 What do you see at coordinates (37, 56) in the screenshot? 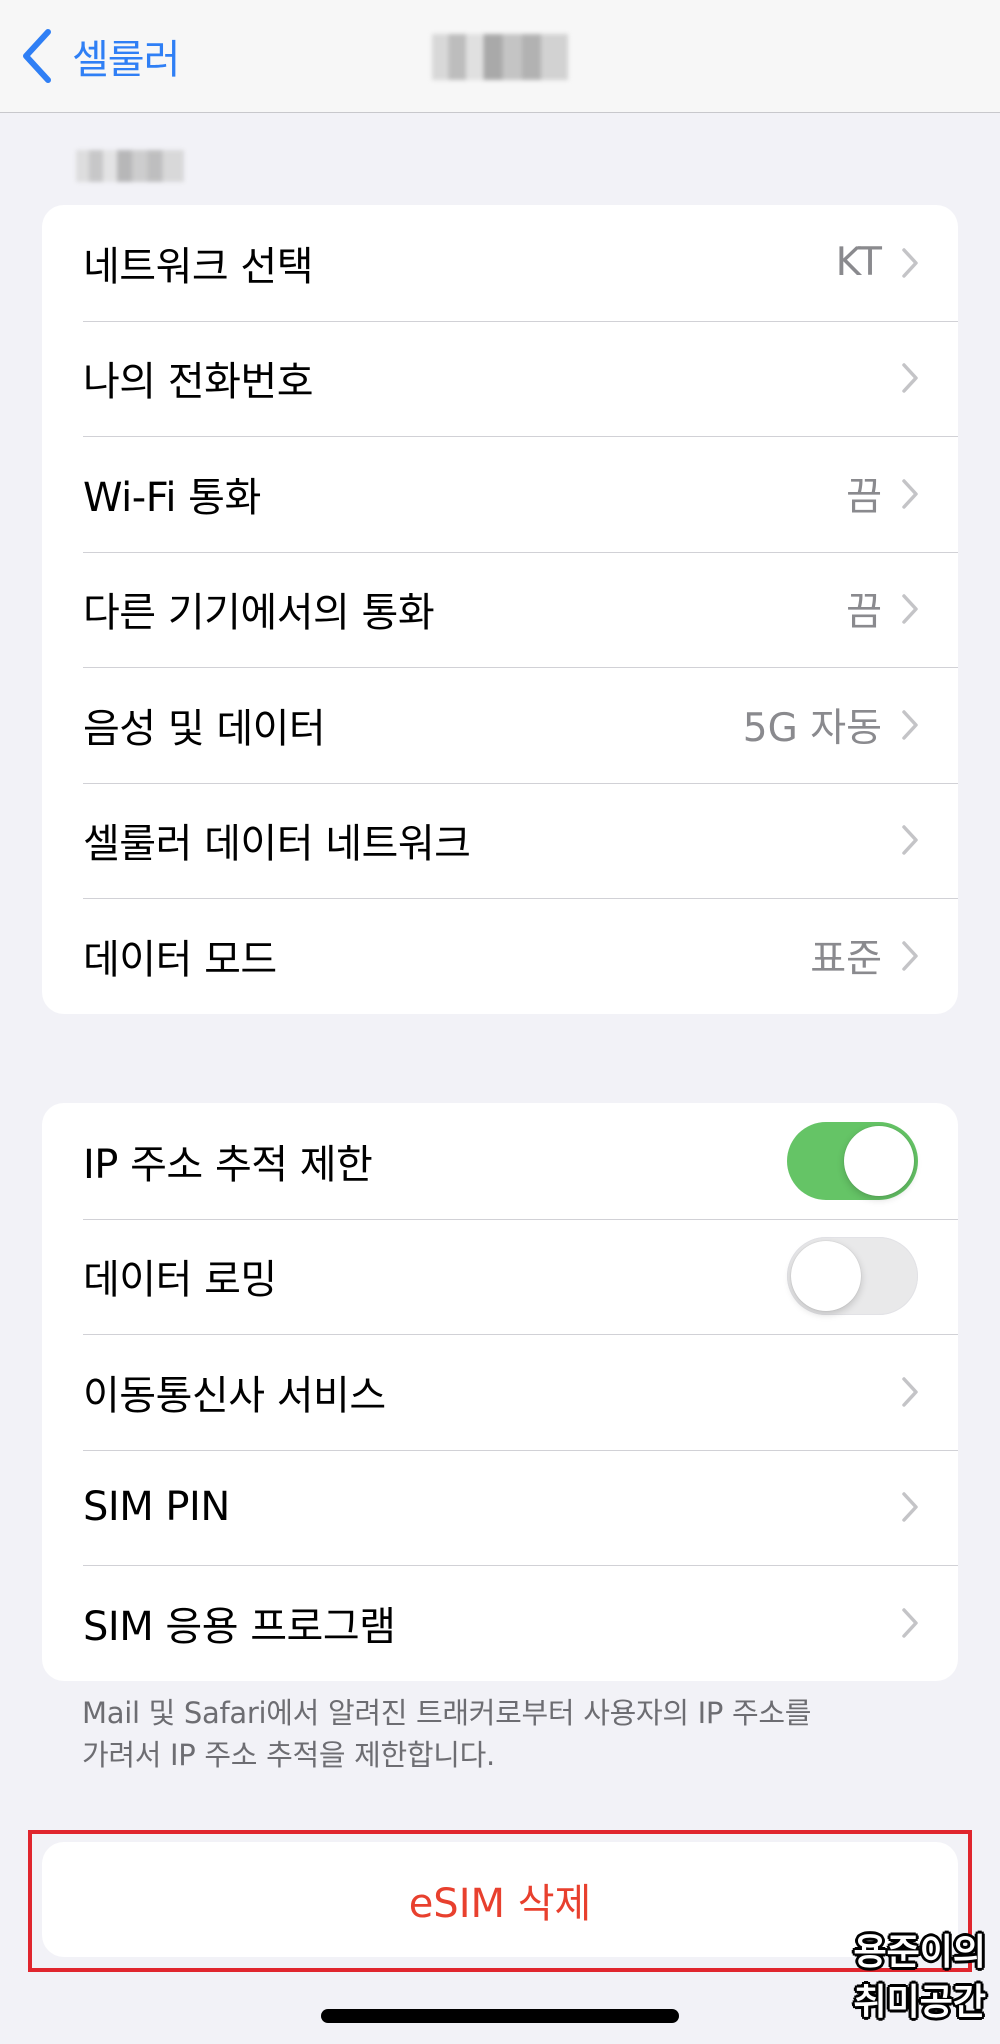
I see `chevron-left-icon` at bounding box center [37, 56].